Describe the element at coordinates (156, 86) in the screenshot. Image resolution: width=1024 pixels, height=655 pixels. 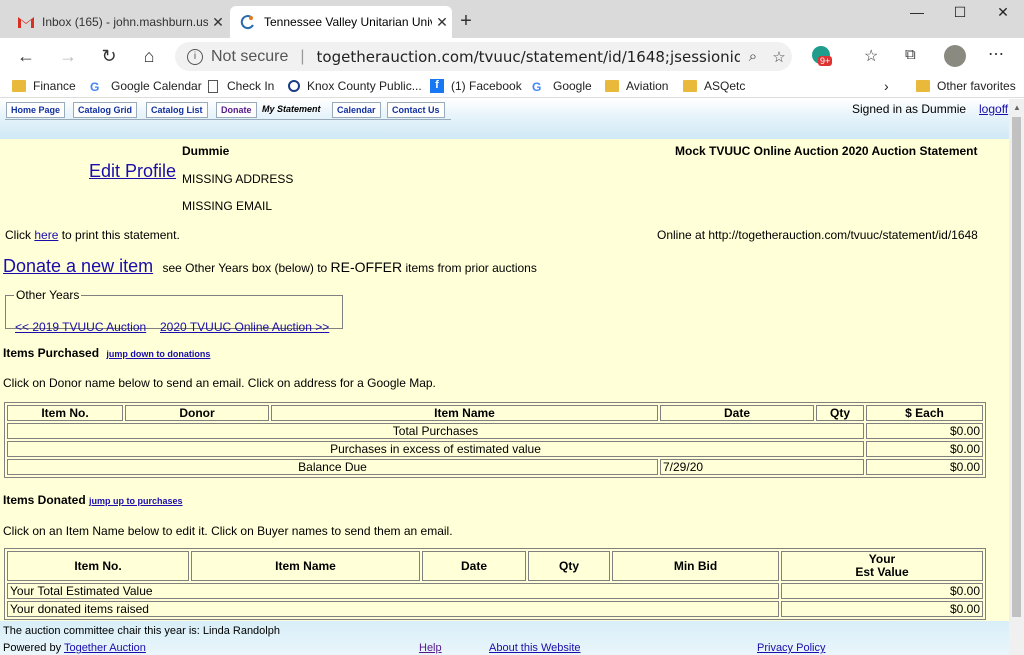
I see `bookmark-label: Google Calendar` at that location.